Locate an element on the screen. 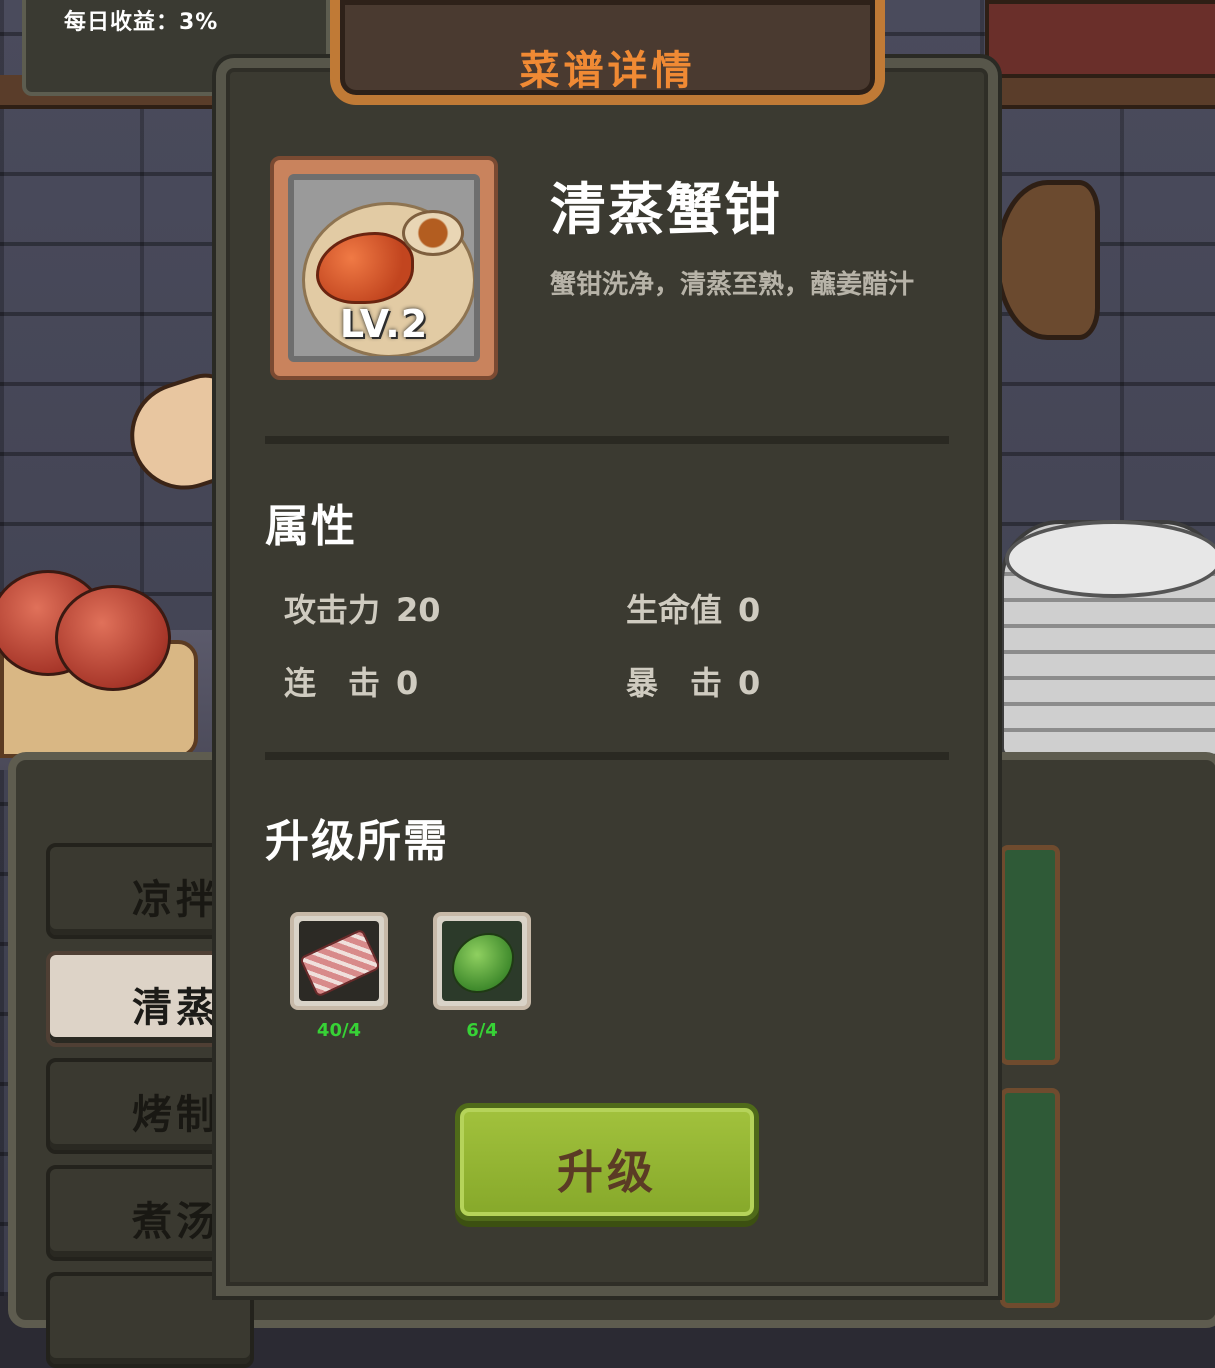 The height and width of the screenshot is (1368, 1215). dish-name: 清蒸蟹钳 is located at coordinates (666, 210).